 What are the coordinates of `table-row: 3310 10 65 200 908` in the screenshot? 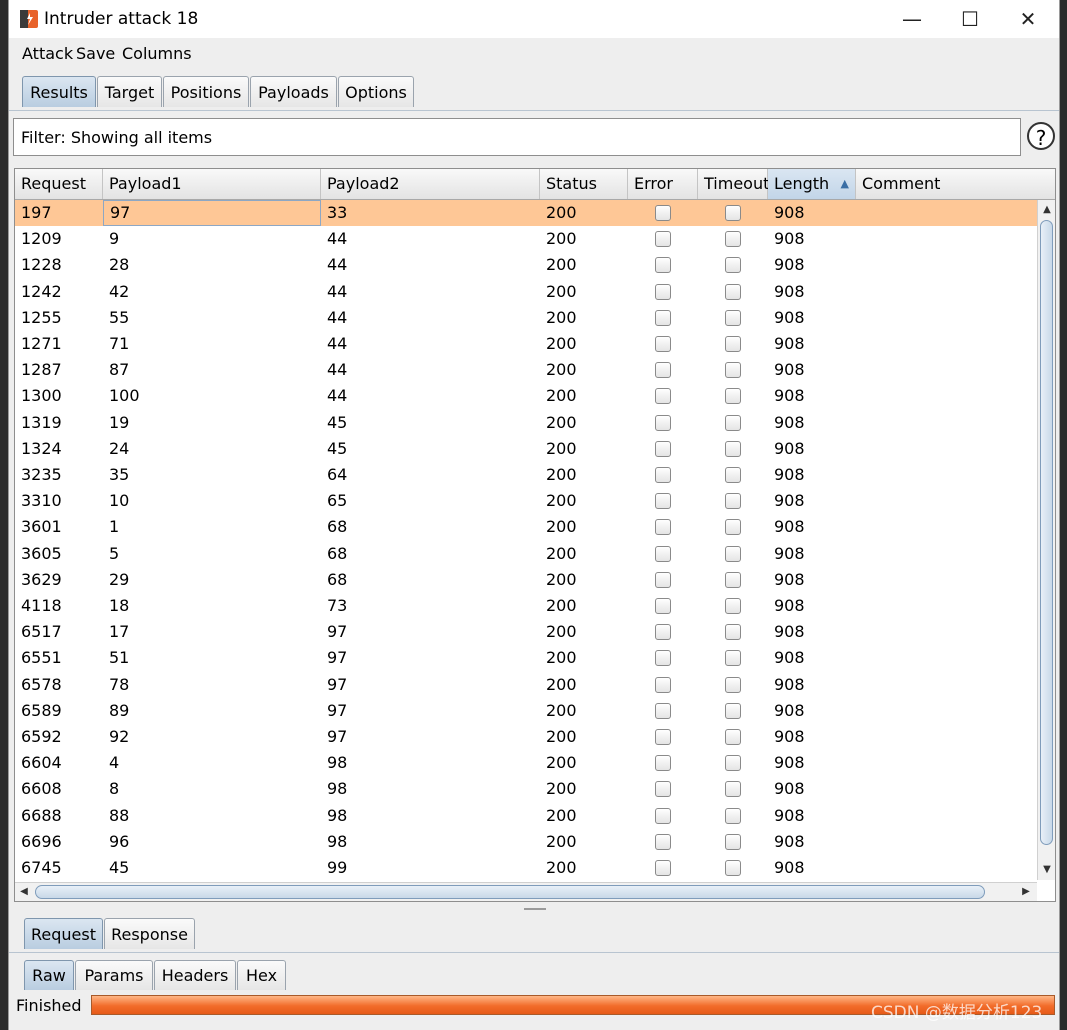 It's located at (526, 501).